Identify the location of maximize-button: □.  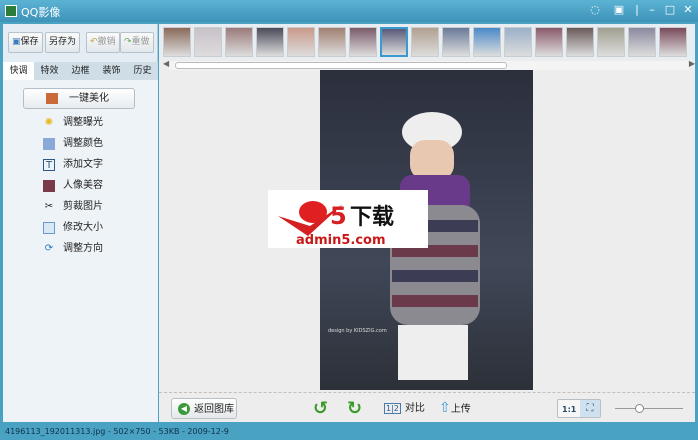
(670, 9).